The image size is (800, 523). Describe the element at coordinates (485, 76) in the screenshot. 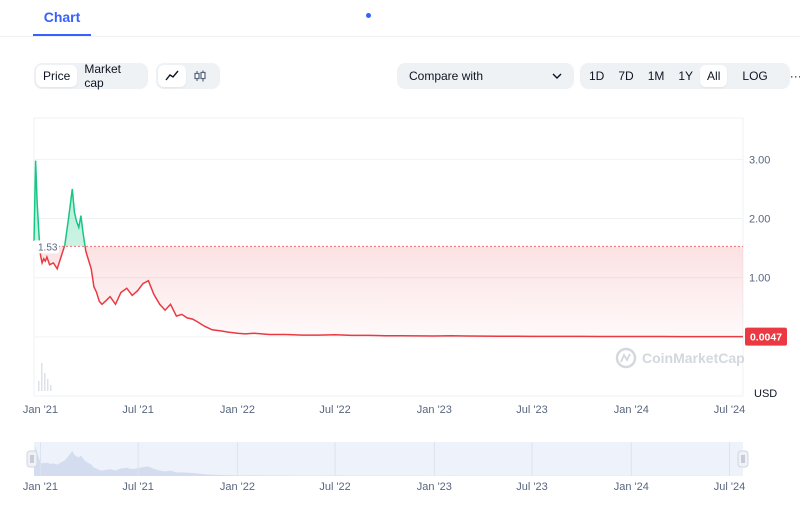

I see `compare-with-dropdown: Compare with` at that location.